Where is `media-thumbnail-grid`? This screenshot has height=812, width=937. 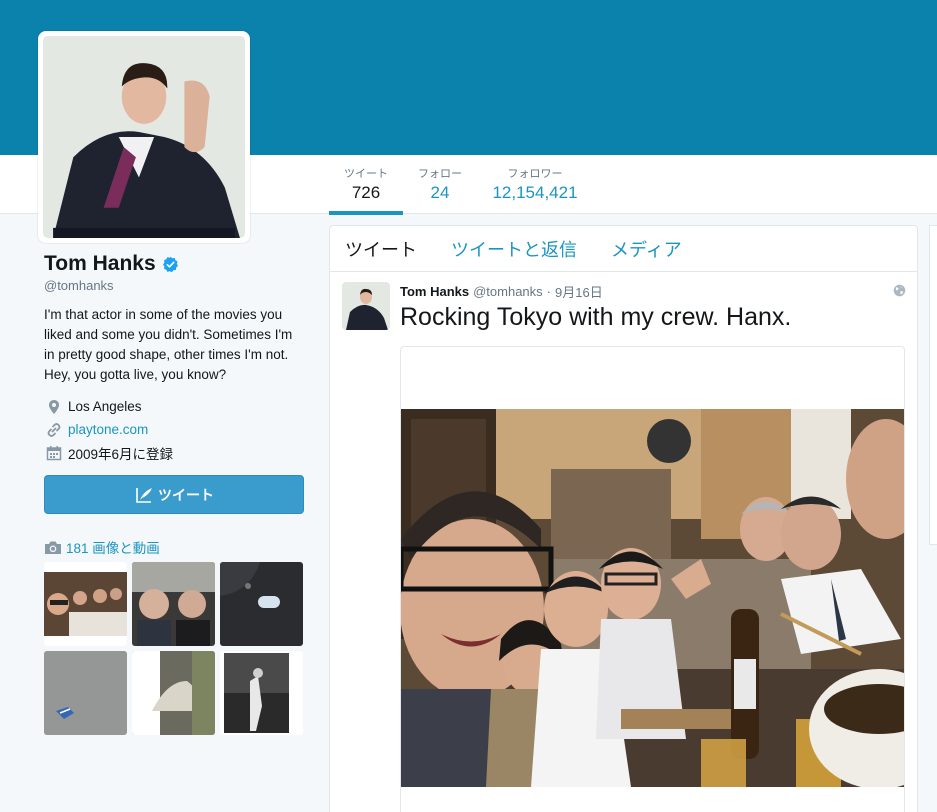
media-thumbnail-grid is located at coordinates (174, 648).